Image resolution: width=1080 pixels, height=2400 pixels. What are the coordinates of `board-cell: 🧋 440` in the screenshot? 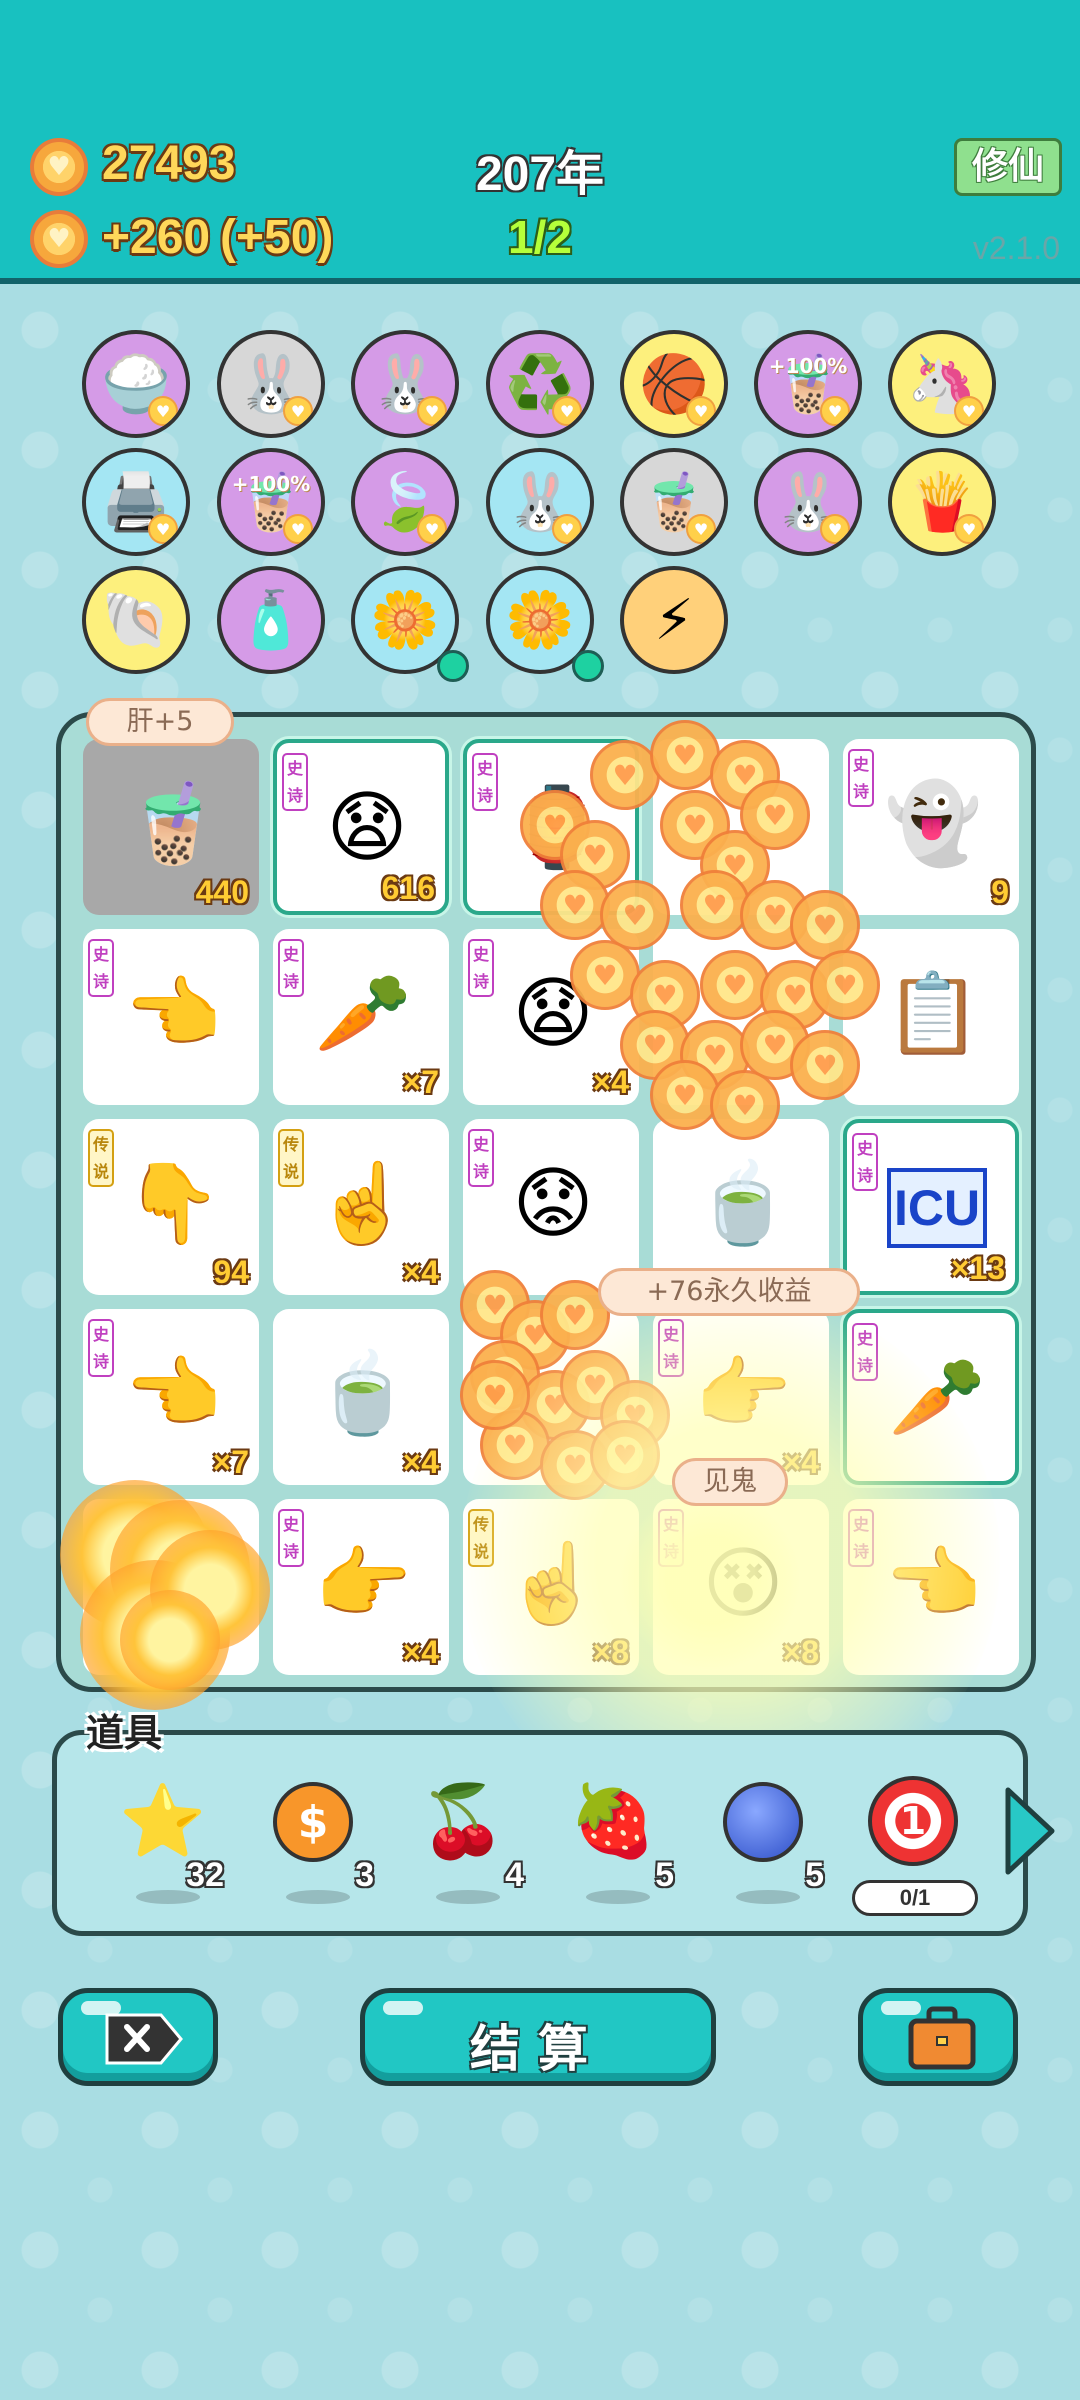 It's located at (171, 827).